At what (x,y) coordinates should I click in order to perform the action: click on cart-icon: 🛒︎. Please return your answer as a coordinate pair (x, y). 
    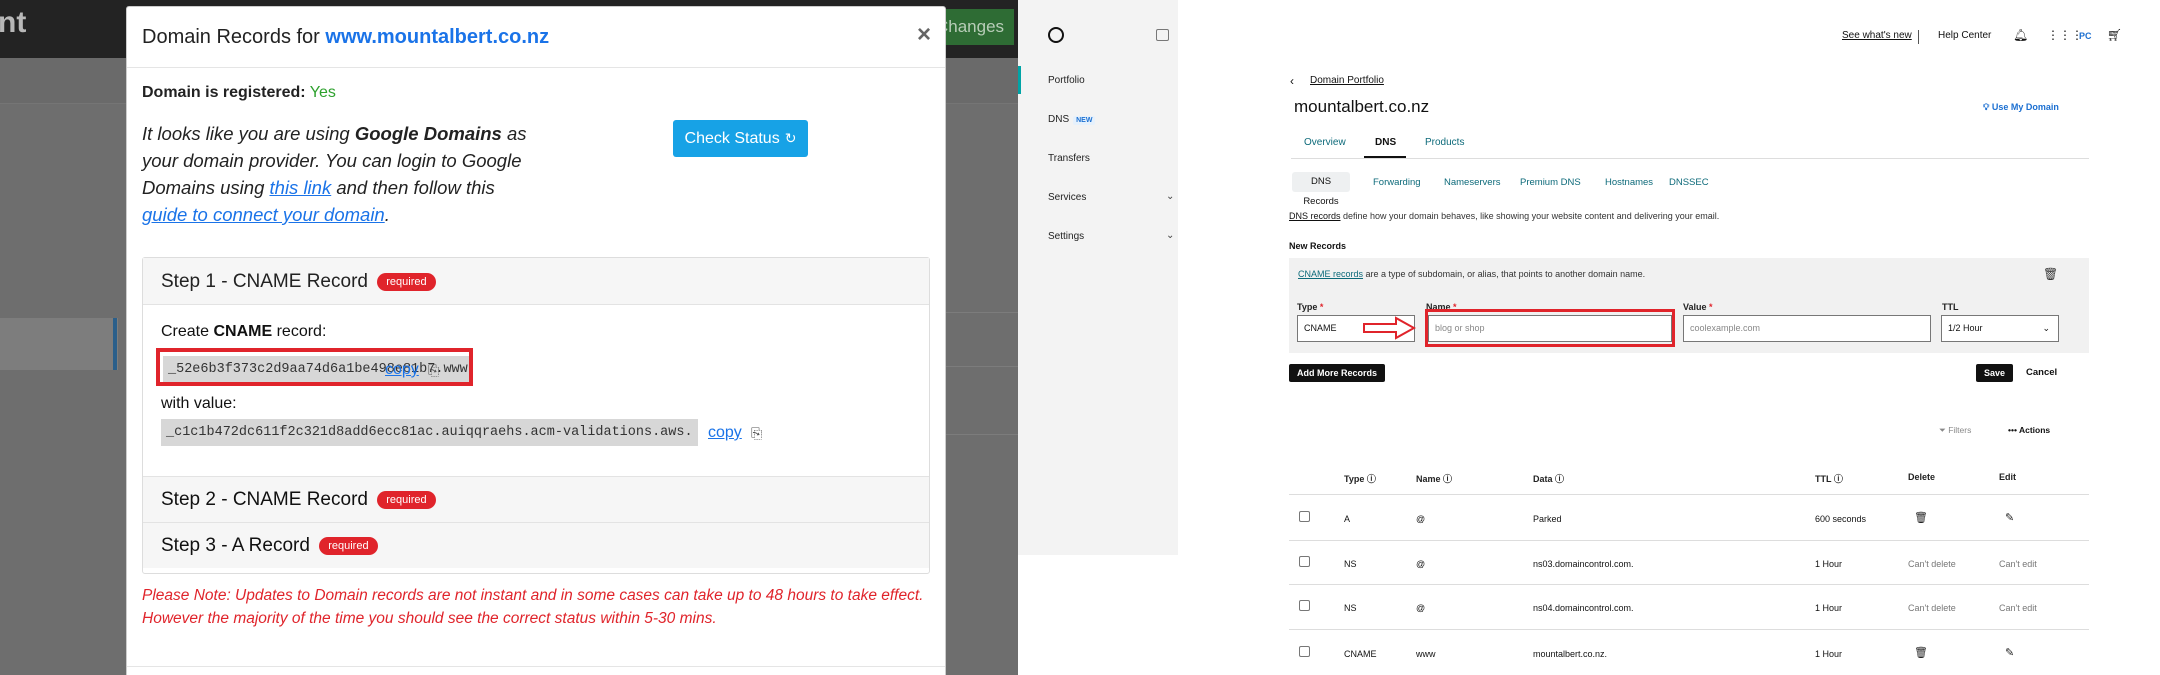
    Looking at the image, I should click on (2114, 35).